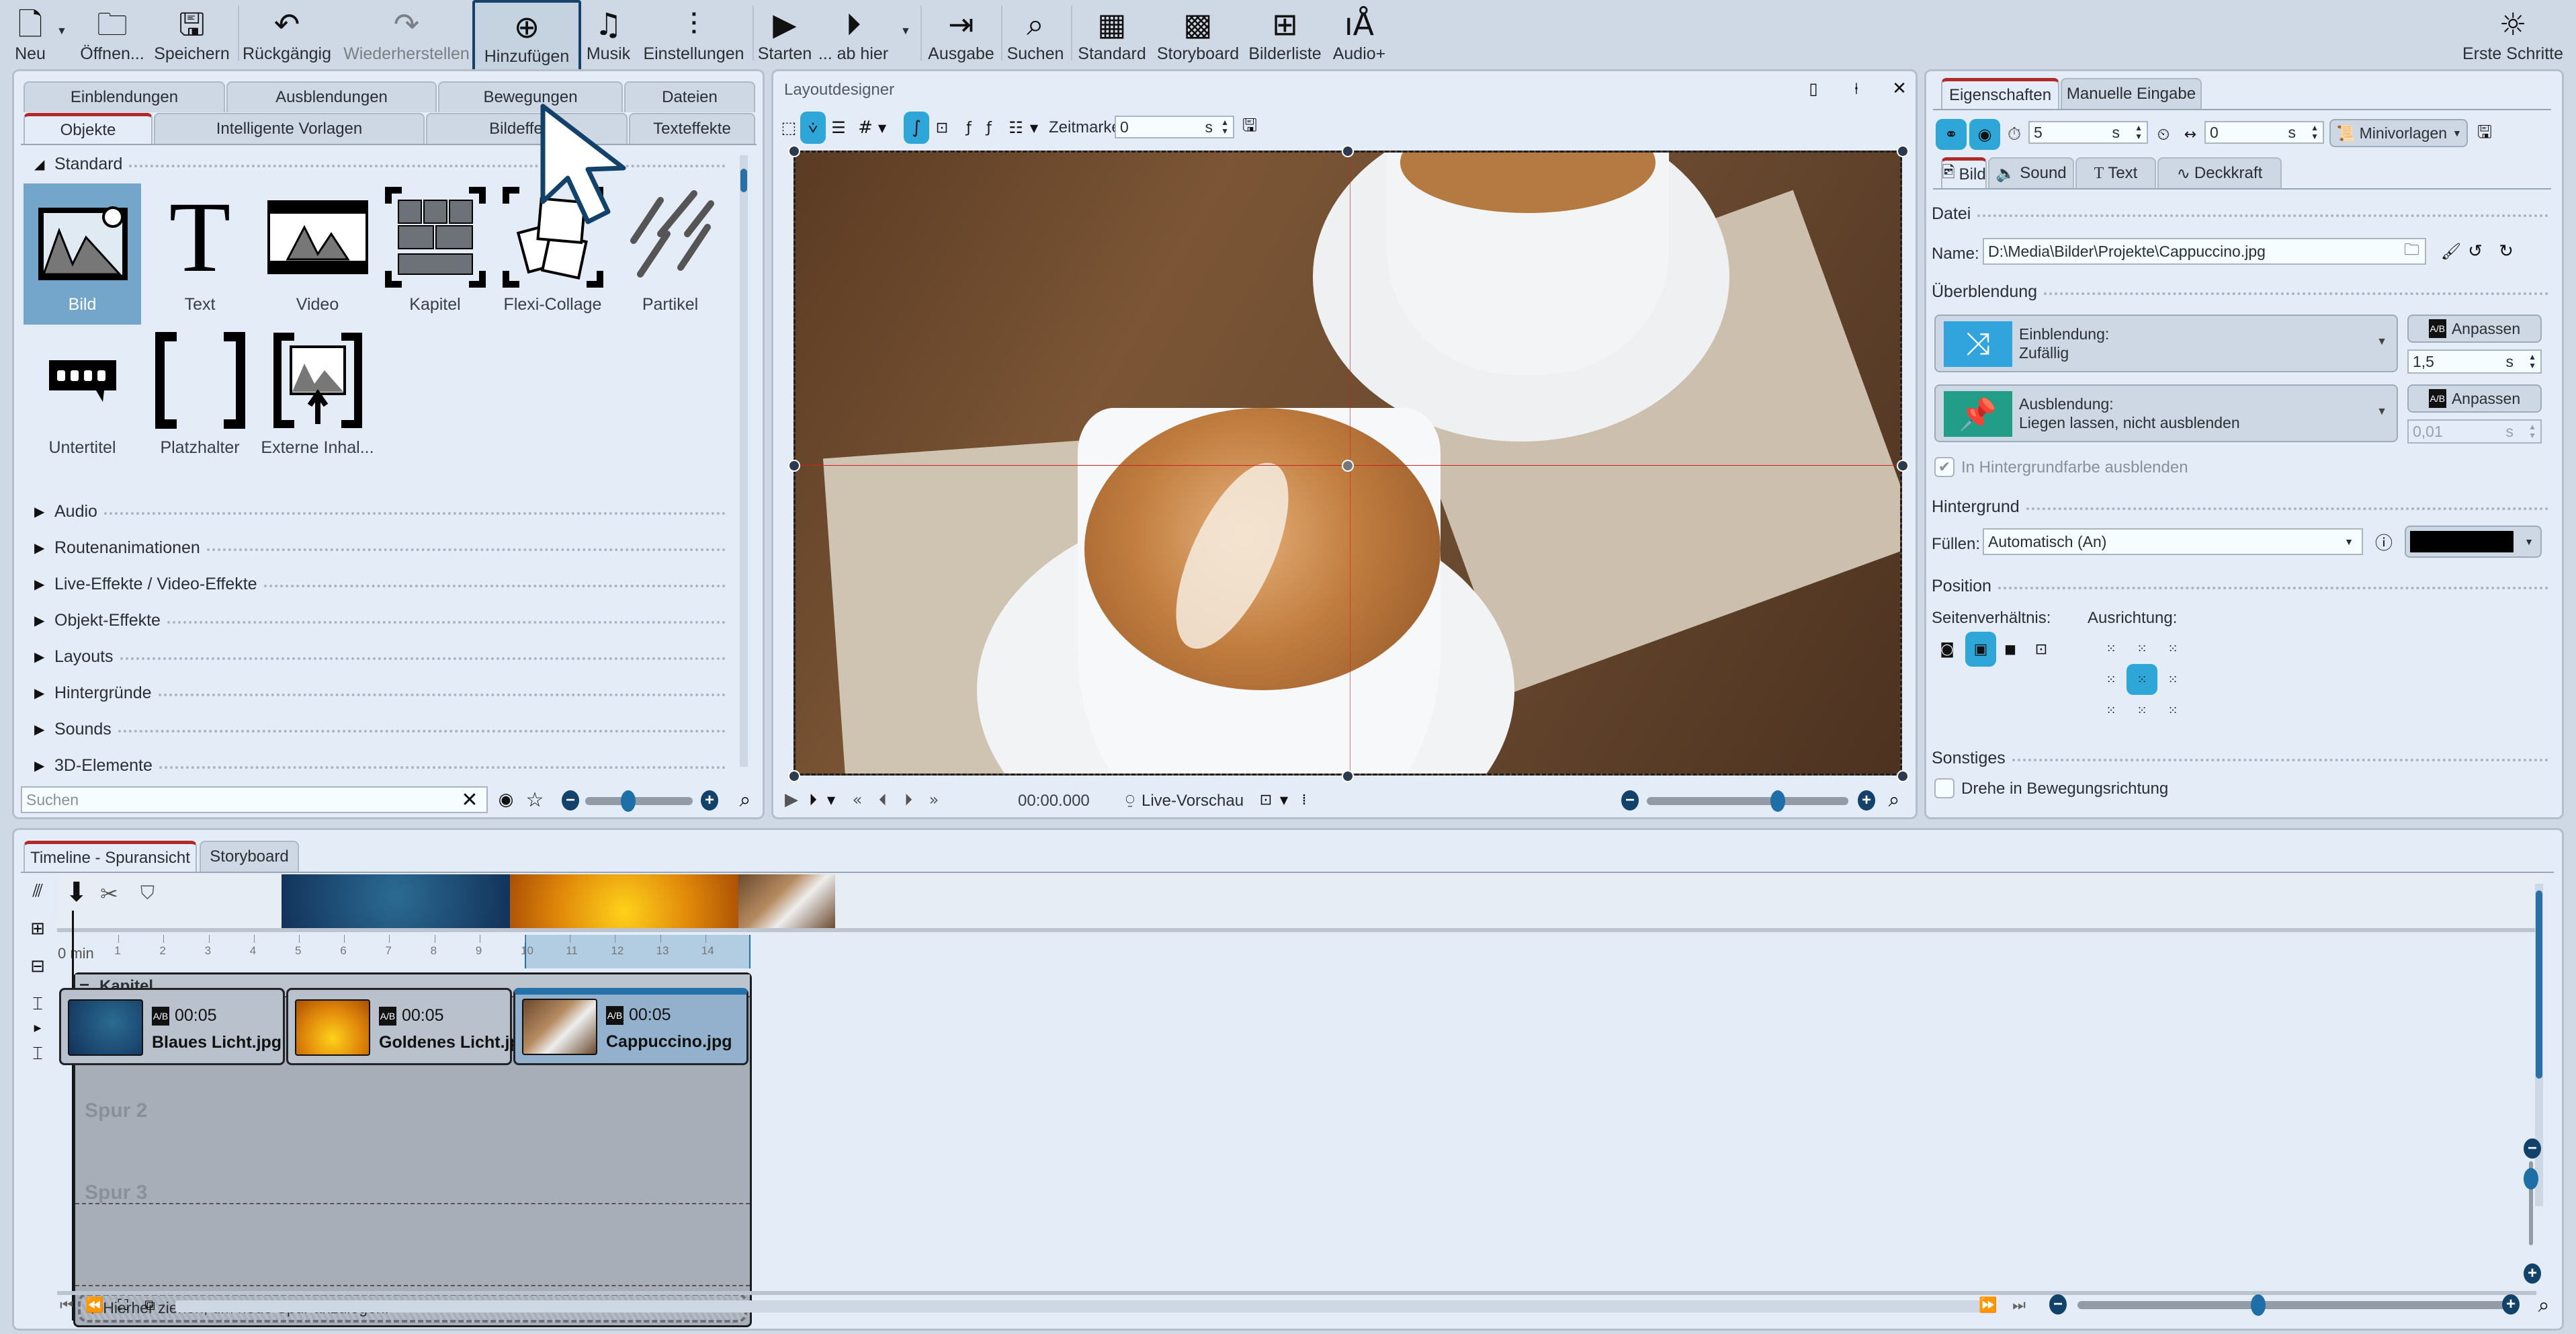 The image size is (2576, 1334). Describe the element at coordinates (1951, 134) in the screenshot. I see `link-toggle-icon: ⚭` at that location.